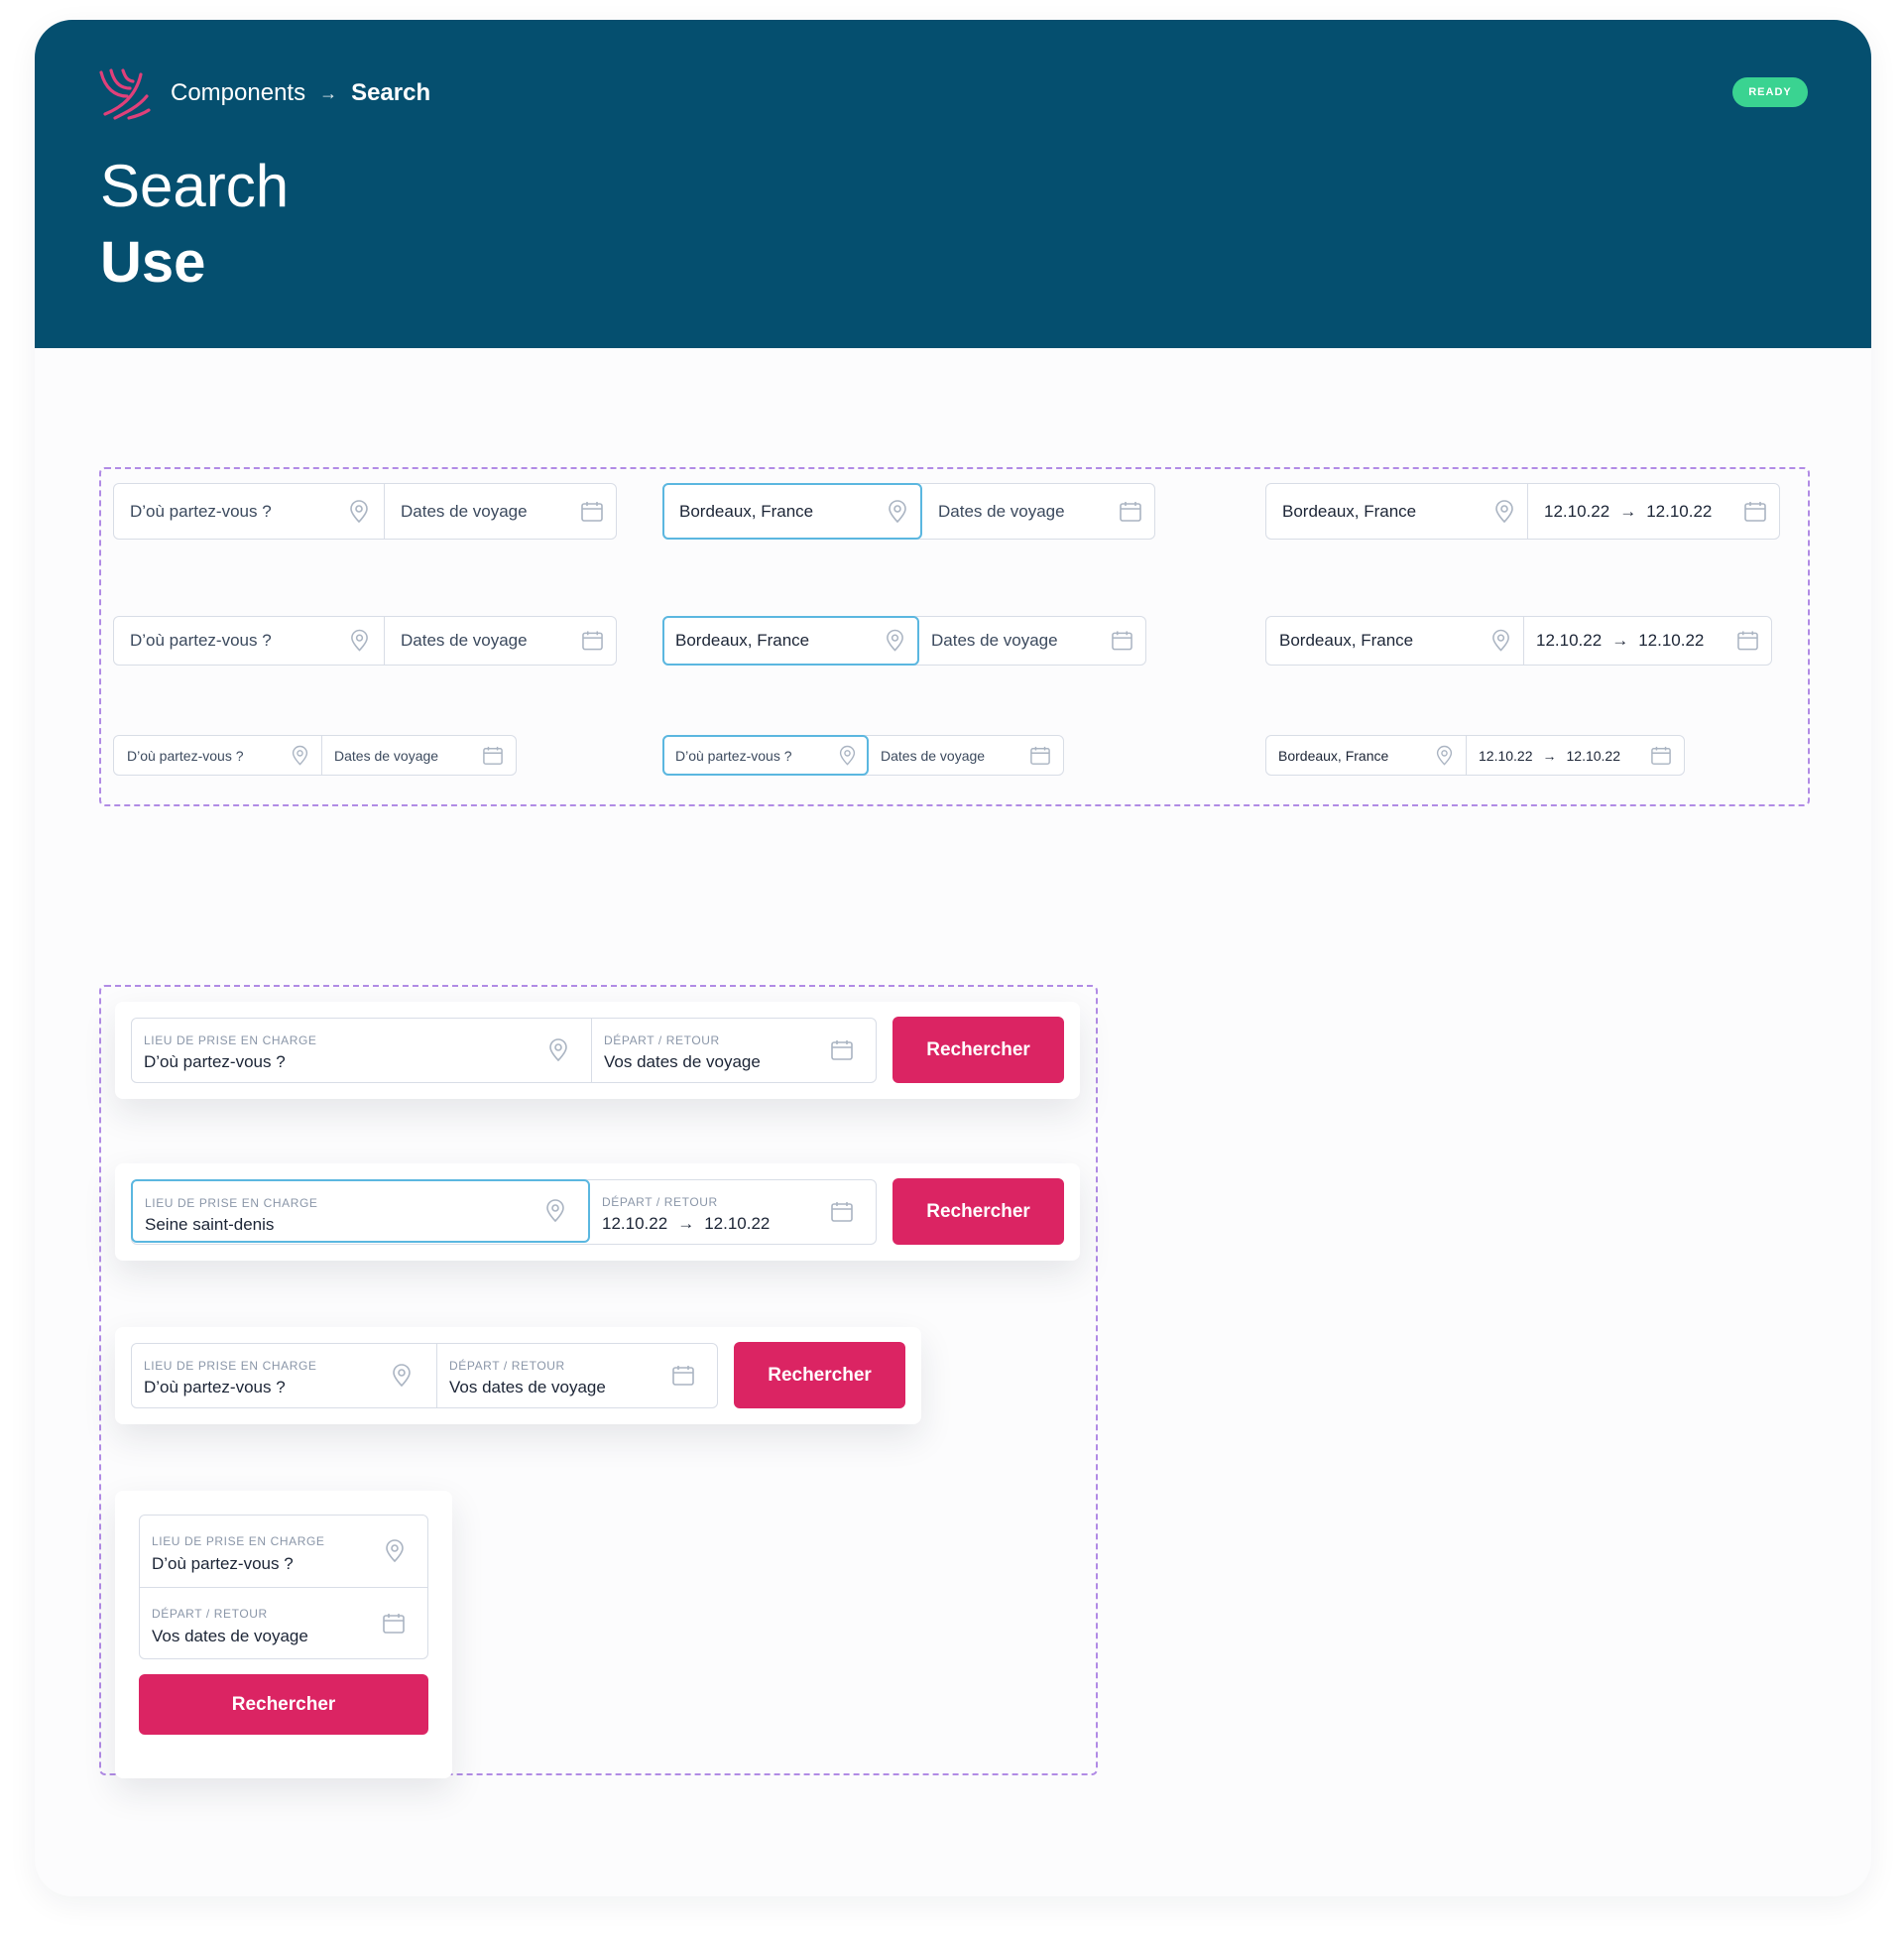  What do you see at coordinates (125, 94) in the screenshot?
I see `brand-logo-icon` at bounding box center [125, 94].